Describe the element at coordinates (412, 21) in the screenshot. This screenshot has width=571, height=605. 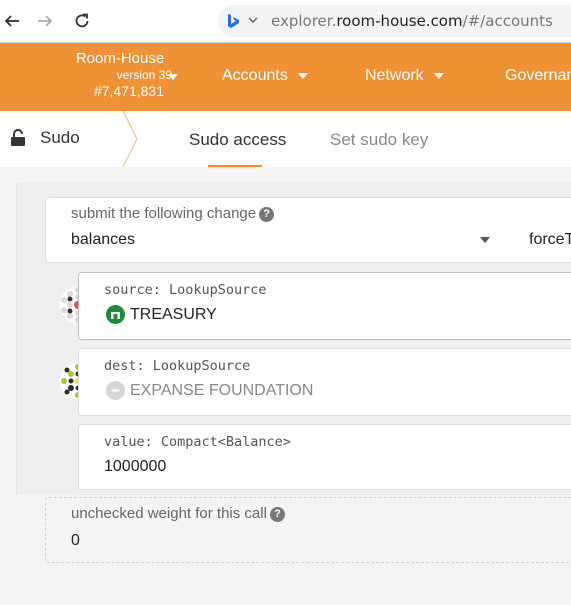
I see `url-text: explorer.room-house.com/#/accounts` at that location.